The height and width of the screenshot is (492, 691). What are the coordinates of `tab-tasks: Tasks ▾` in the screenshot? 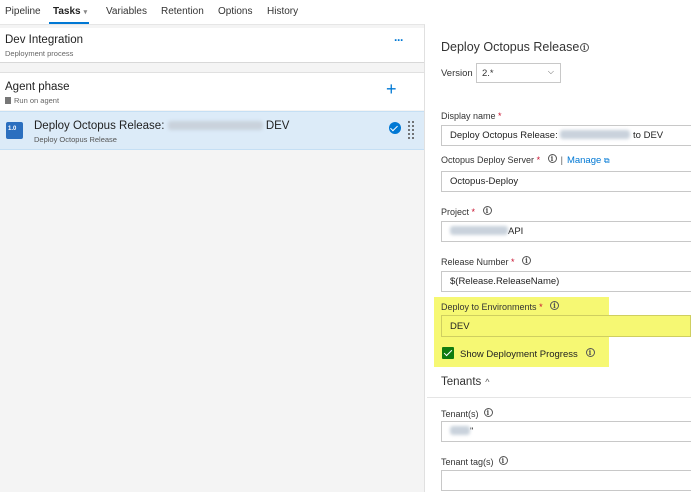 It's located at (70, 11).